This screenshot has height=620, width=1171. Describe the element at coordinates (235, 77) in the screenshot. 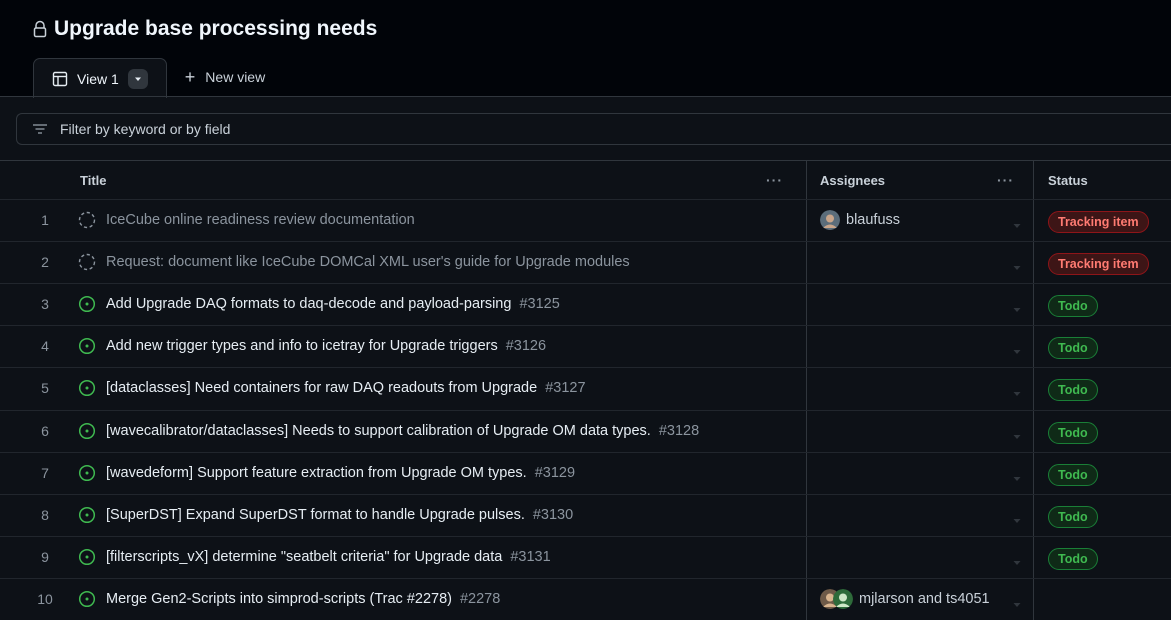

I see `new-view-label: New view` at that location.